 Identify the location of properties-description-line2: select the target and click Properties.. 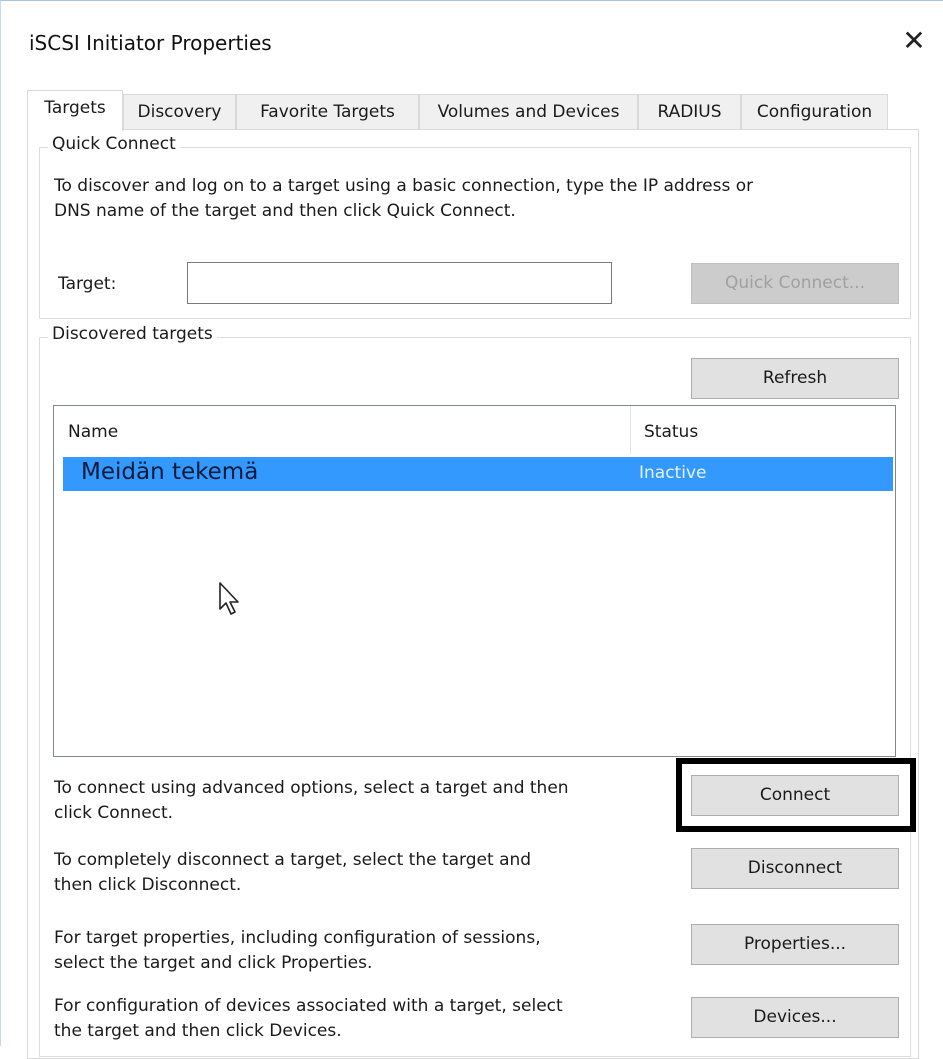
(213, 963).